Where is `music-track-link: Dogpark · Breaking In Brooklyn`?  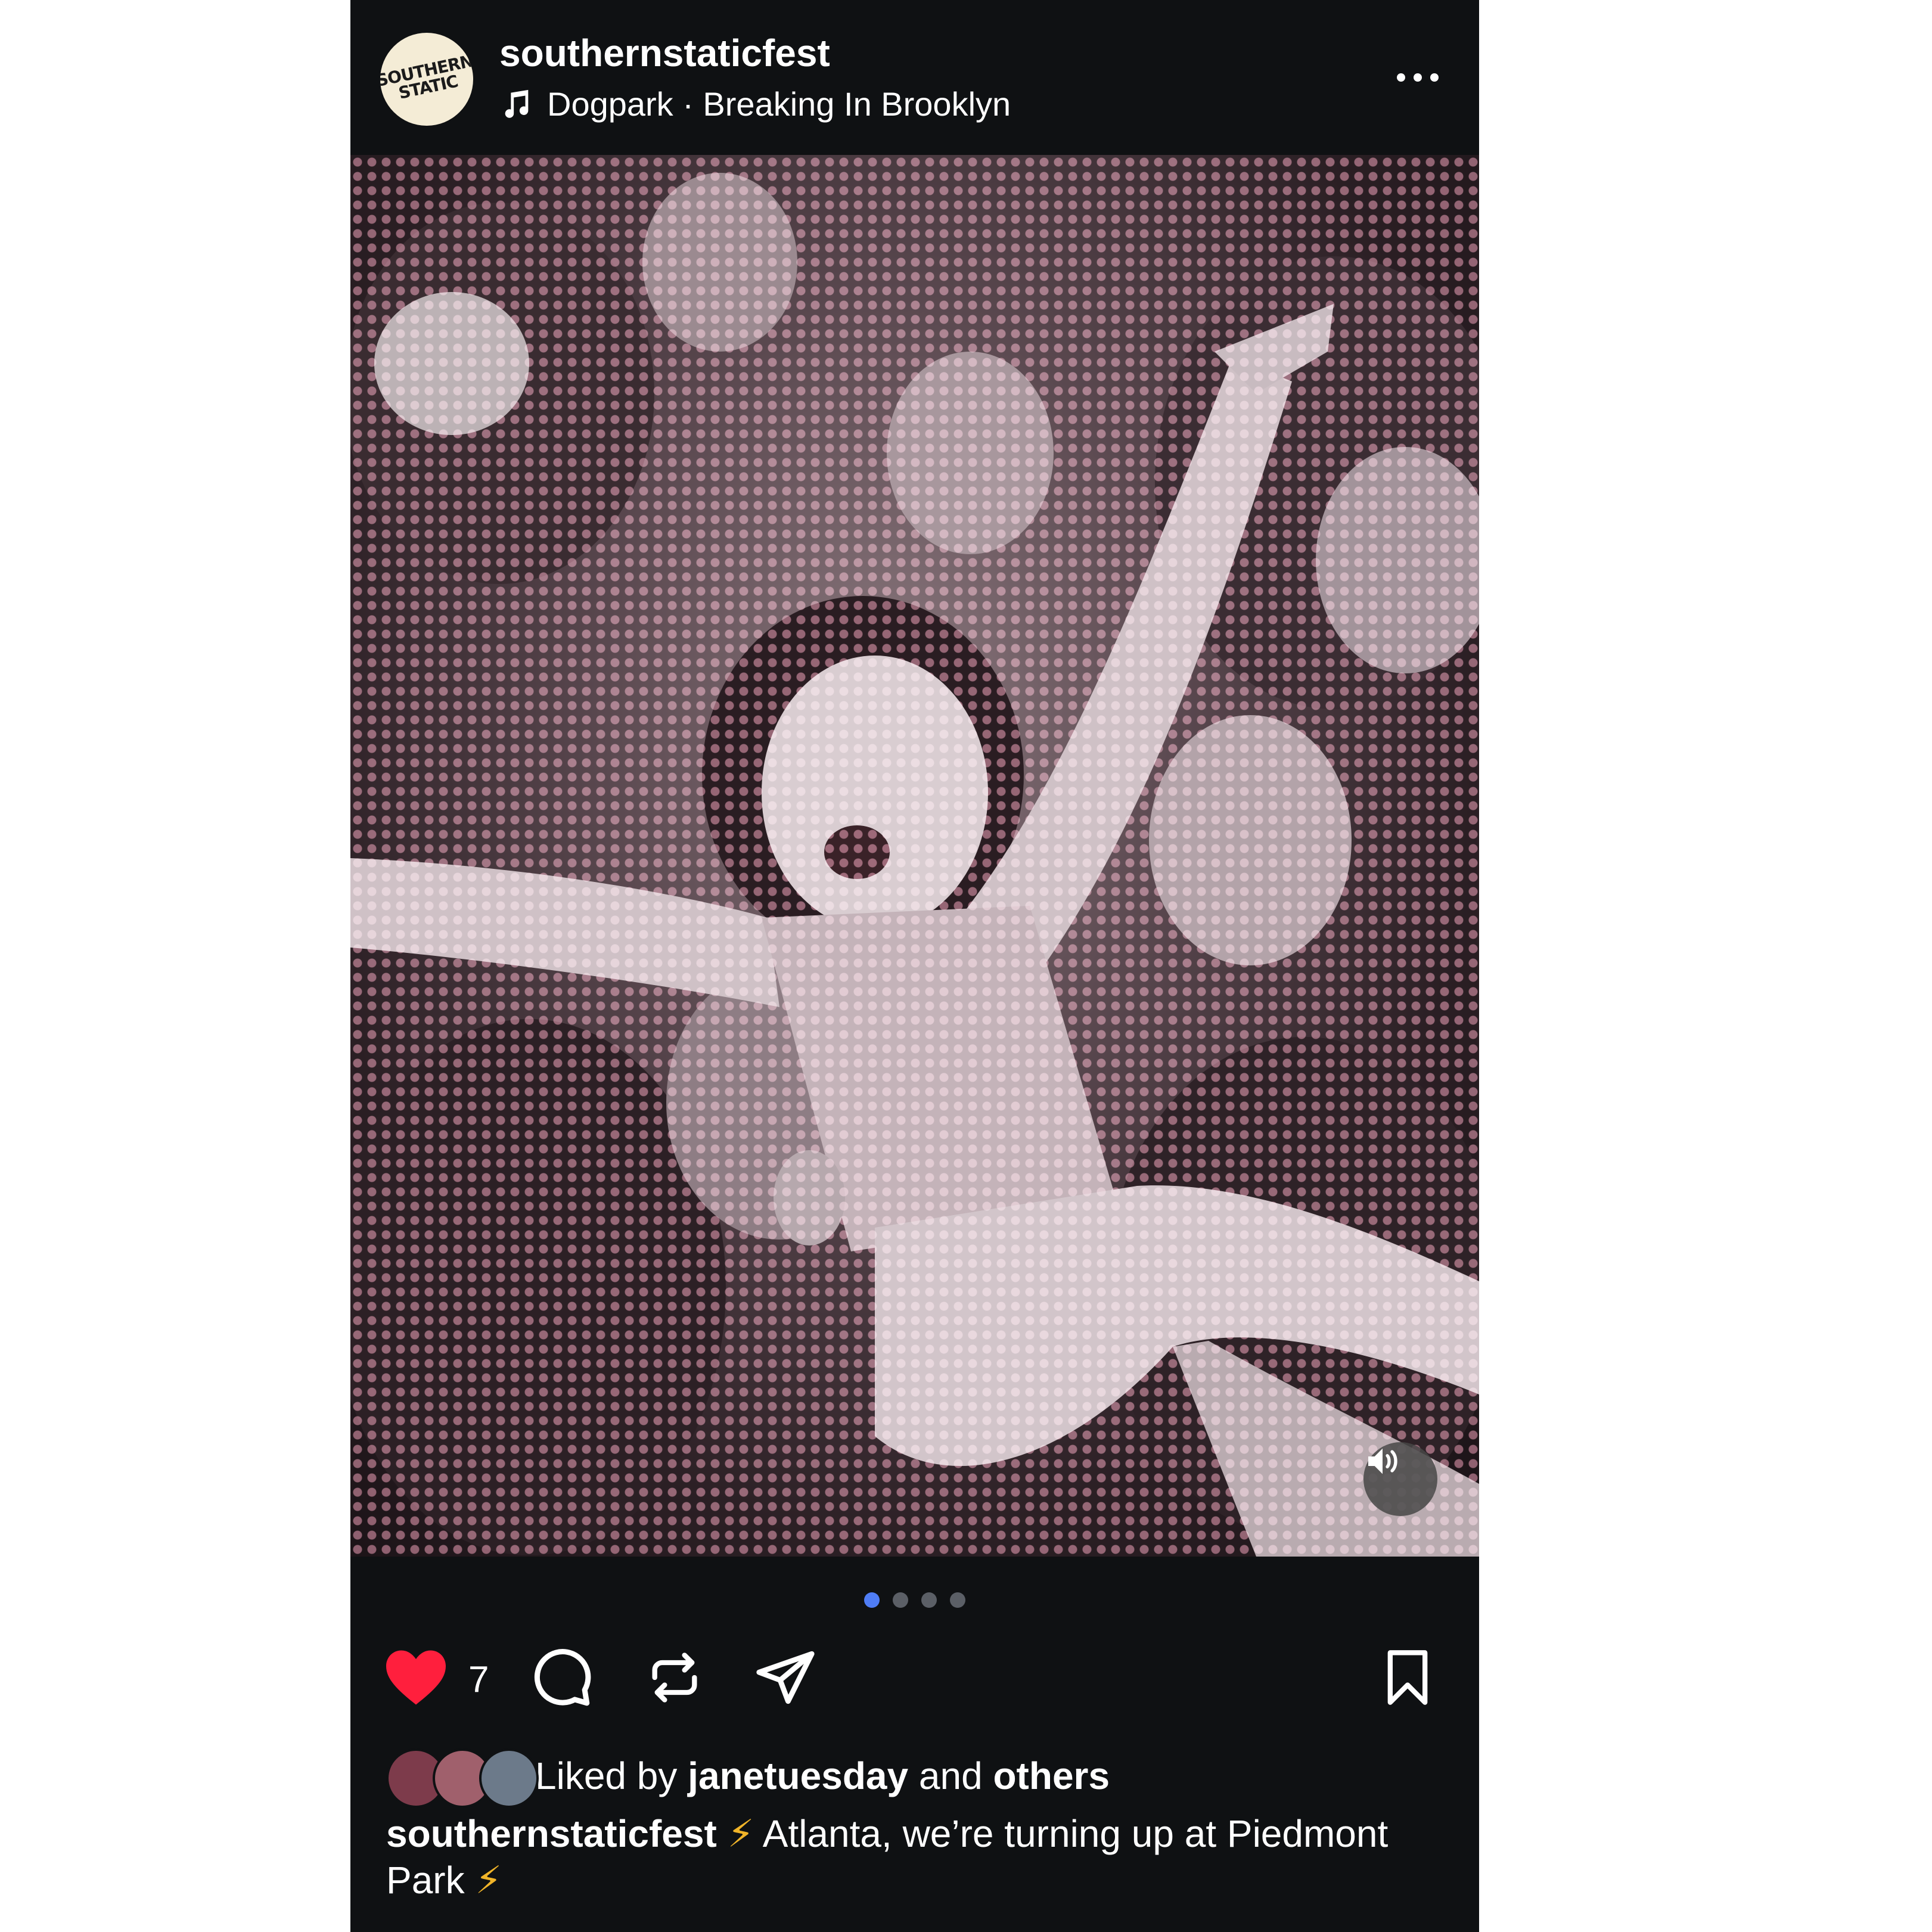 music-track-link: Dogpark · Breaking In Brooklyn is located at coordinates (755, 104).